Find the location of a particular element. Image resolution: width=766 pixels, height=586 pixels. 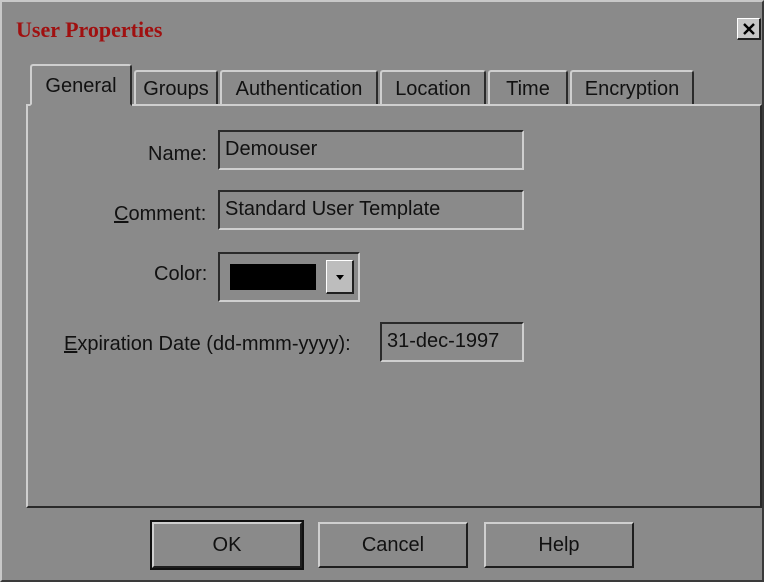

tab-authentication: Authentication is located at coordinates (299, 88).